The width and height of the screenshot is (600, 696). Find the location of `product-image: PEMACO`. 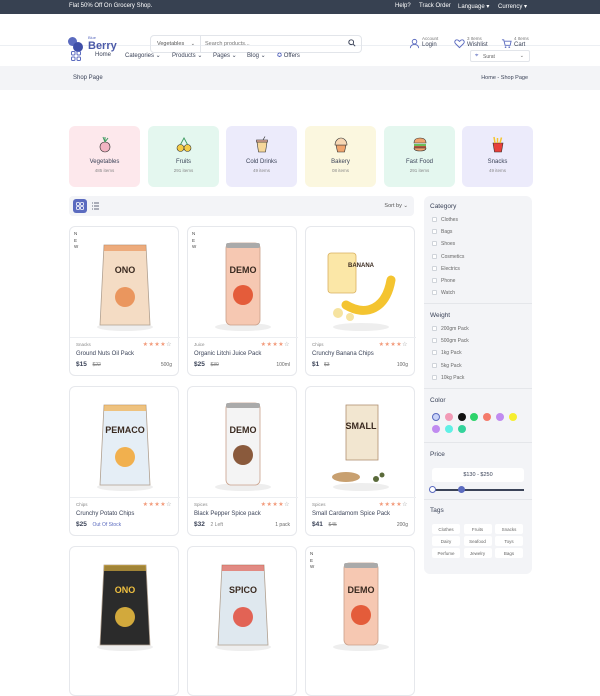

product-image: PEMACO is located at coordinates (125, 445).